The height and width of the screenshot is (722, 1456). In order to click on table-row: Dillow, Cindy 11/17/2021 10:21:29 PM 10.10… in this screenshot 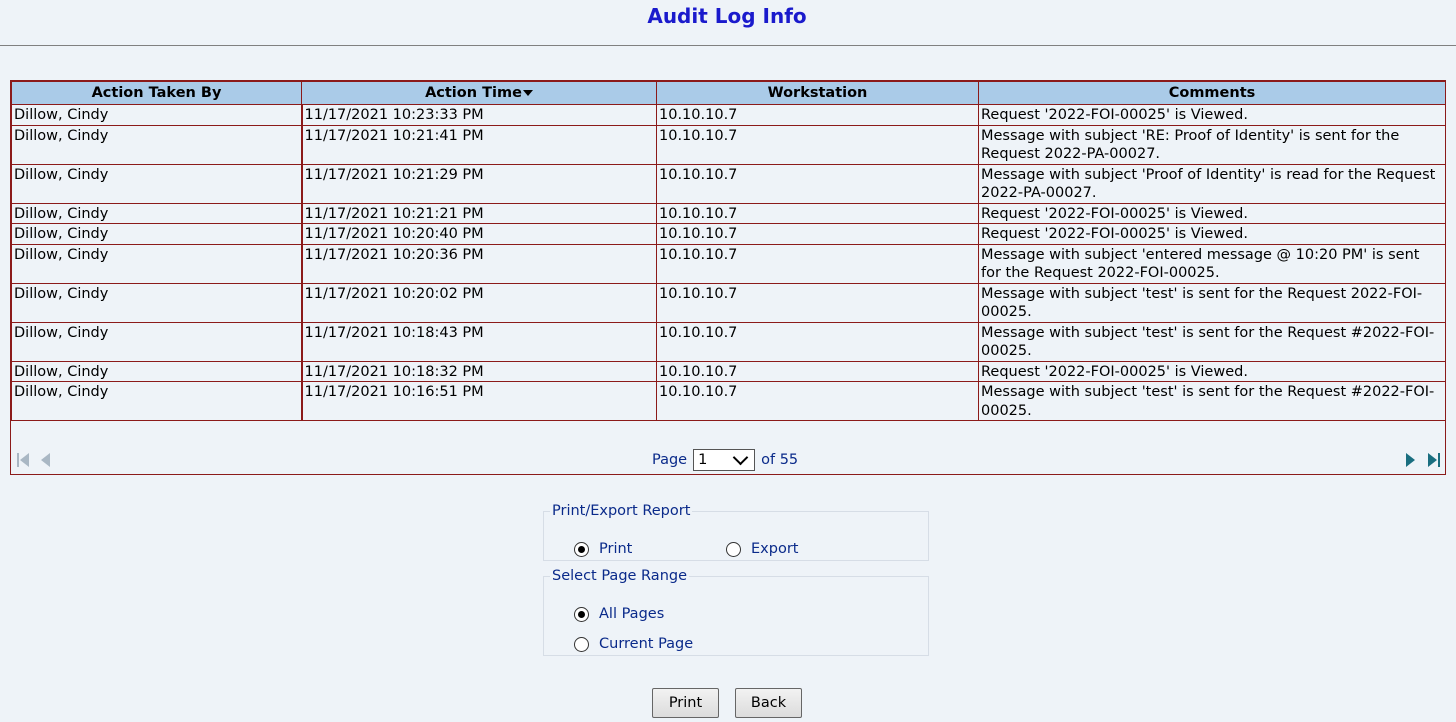, I will do `click(728, 183)`.